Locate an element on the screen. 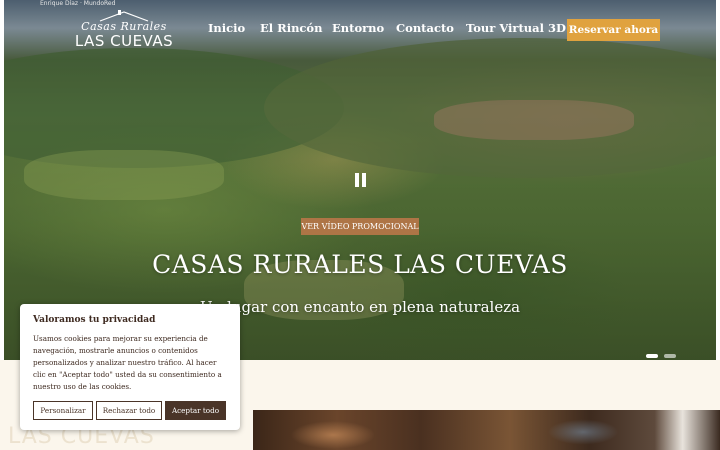 This screenshot has height=450, width=720. cave-interior-photo is located at coordinates (486, 430).